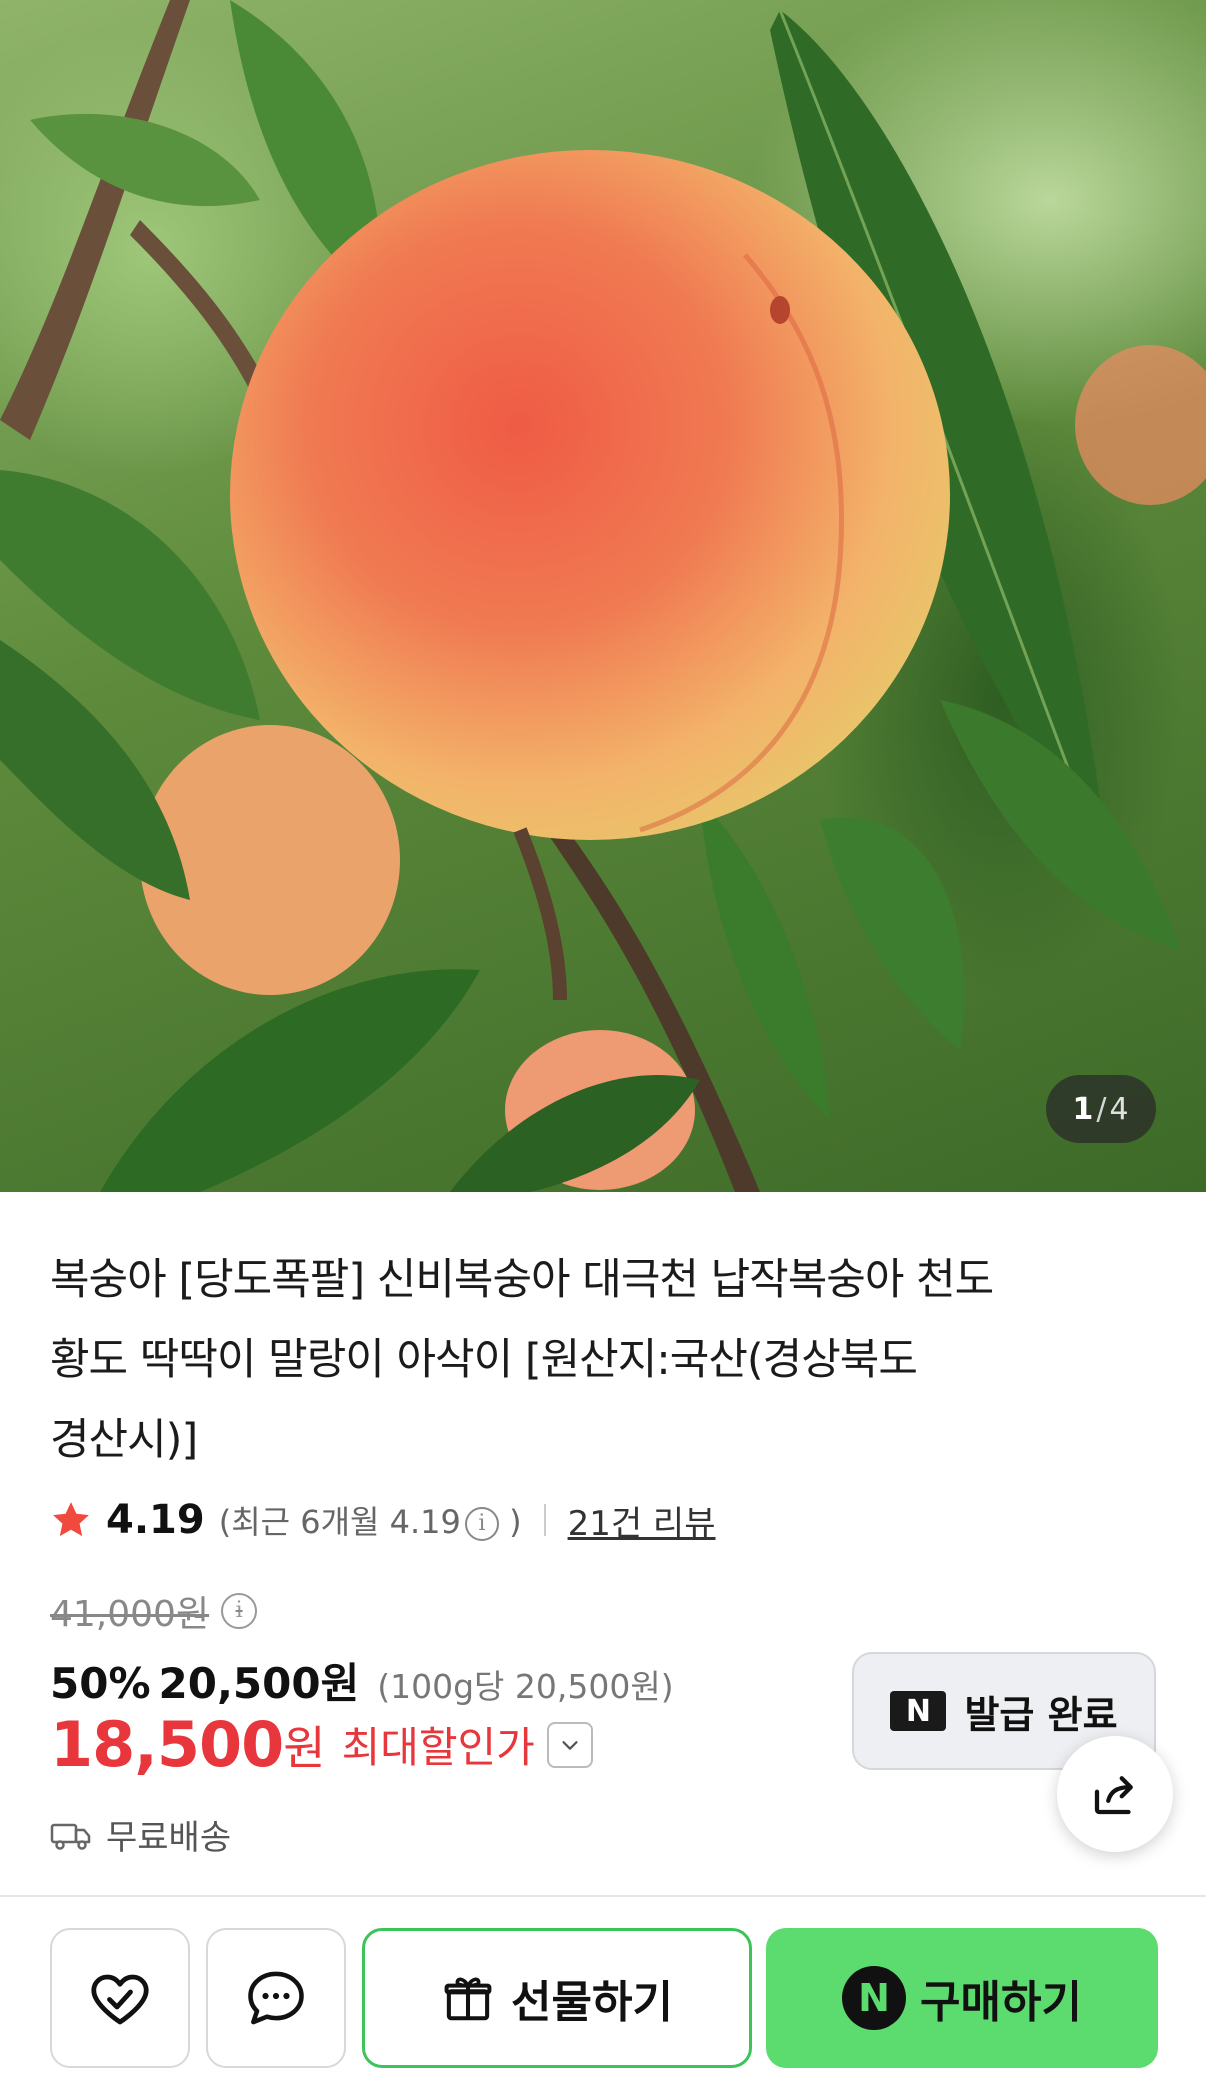 The width and height of the screenshot is (1206, 2076). I want to click on share-icon, so click(1113, 1795).